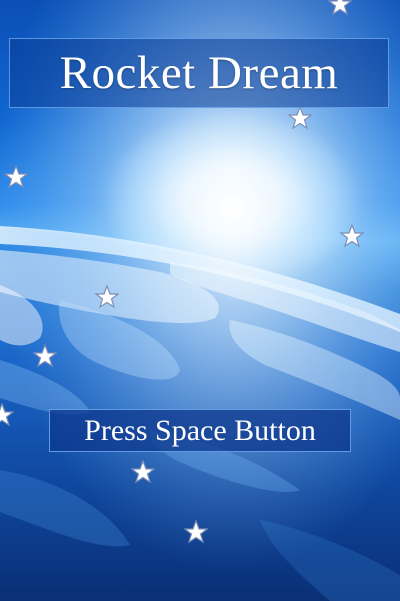  I want to click on start-button: Press Space Button, so click(200, 430).